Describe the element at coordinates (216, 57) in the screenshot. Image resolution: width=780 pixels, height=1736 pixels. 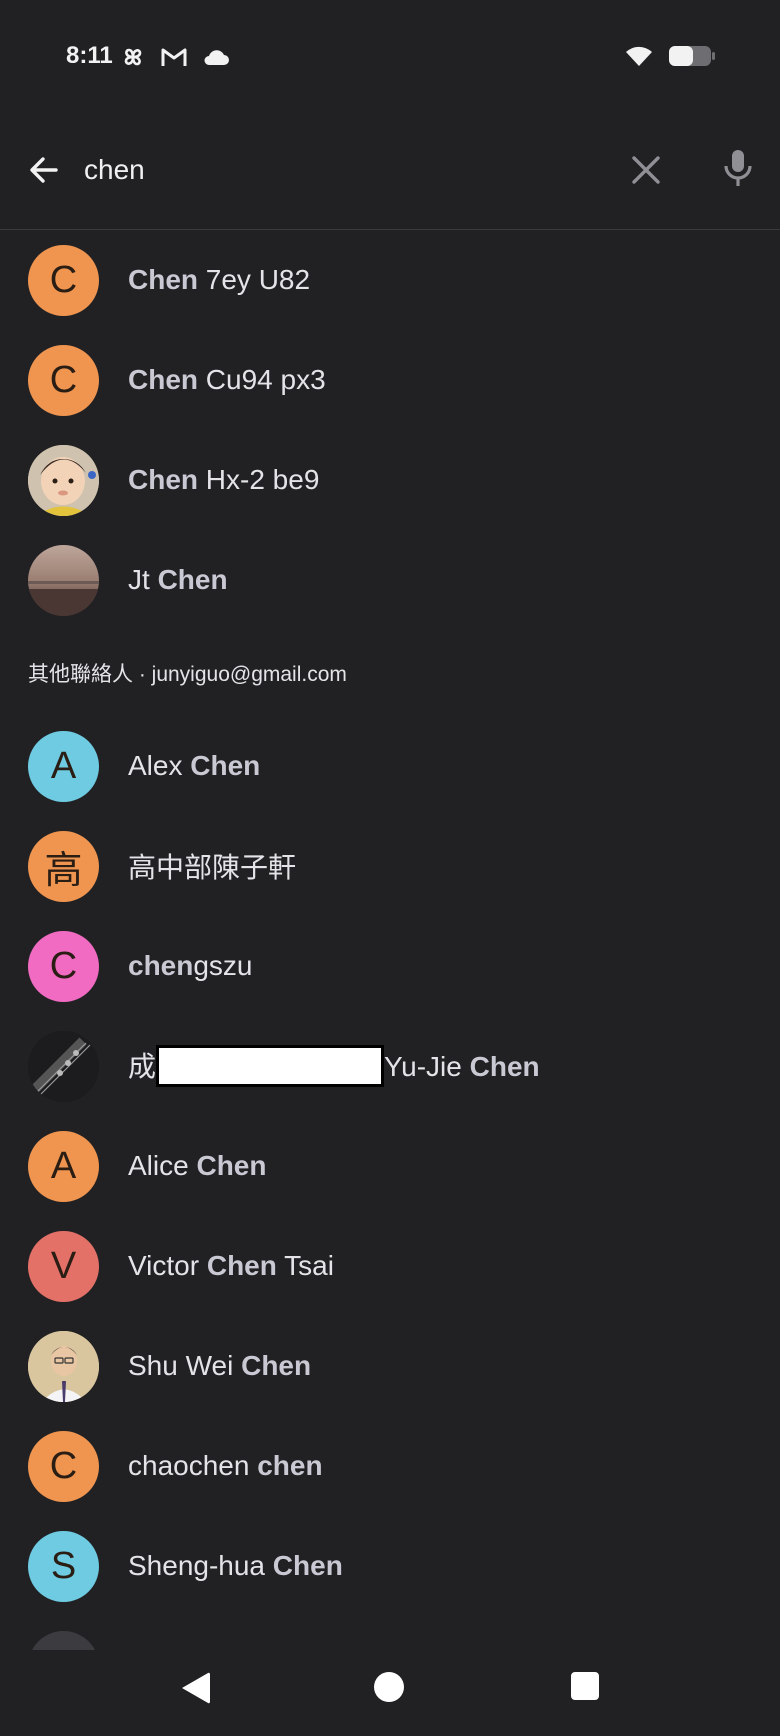
I see `cloud-icon` at that location.